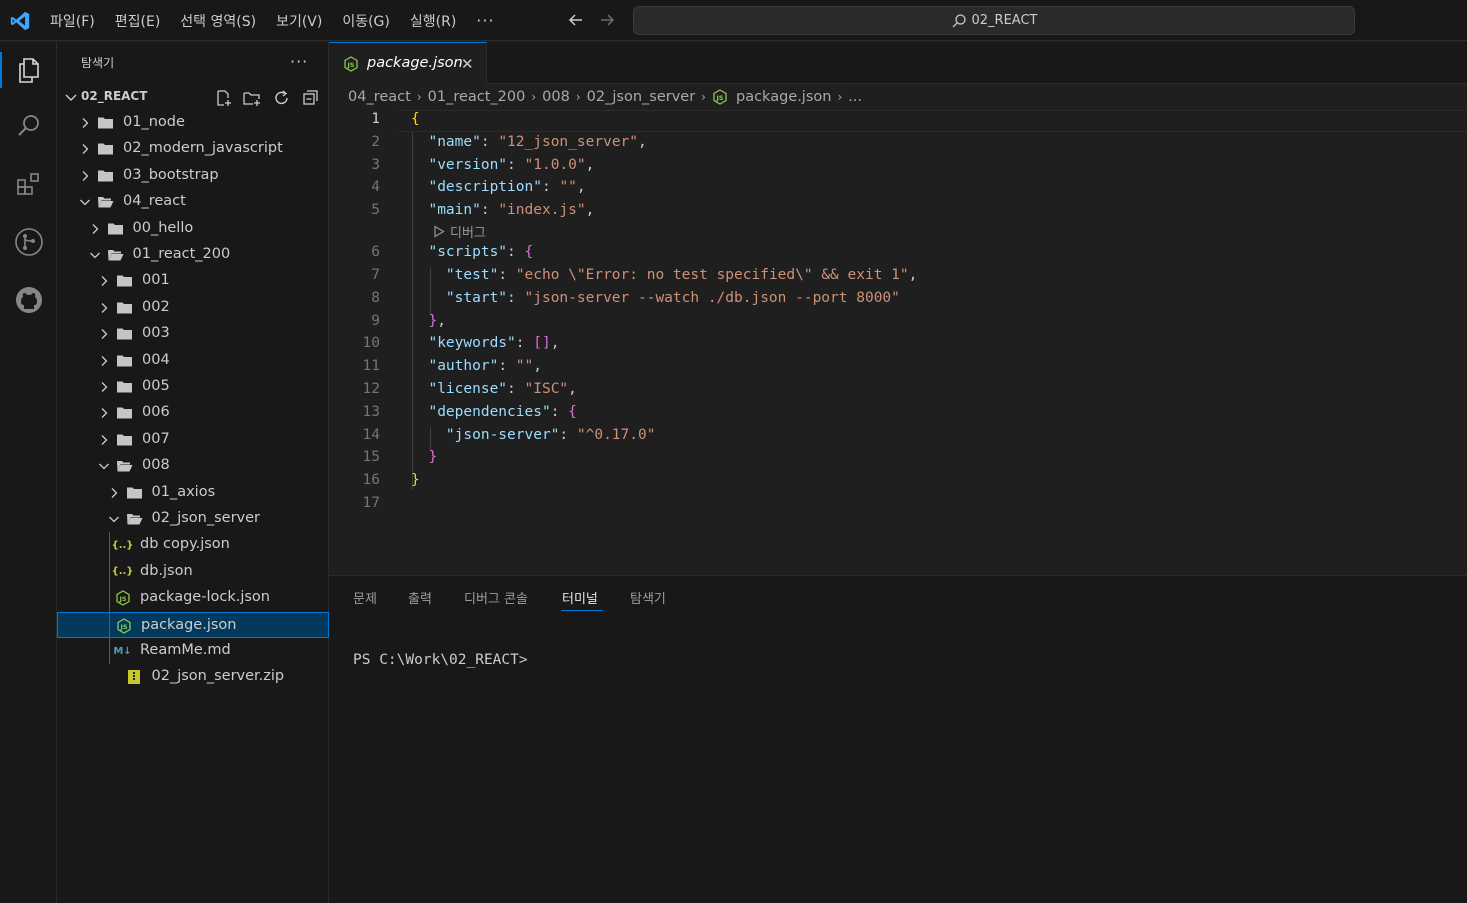 This screenshot has width=1467, height=903. I want to click on command-center-search: 02_REACT, so click(994, 20).